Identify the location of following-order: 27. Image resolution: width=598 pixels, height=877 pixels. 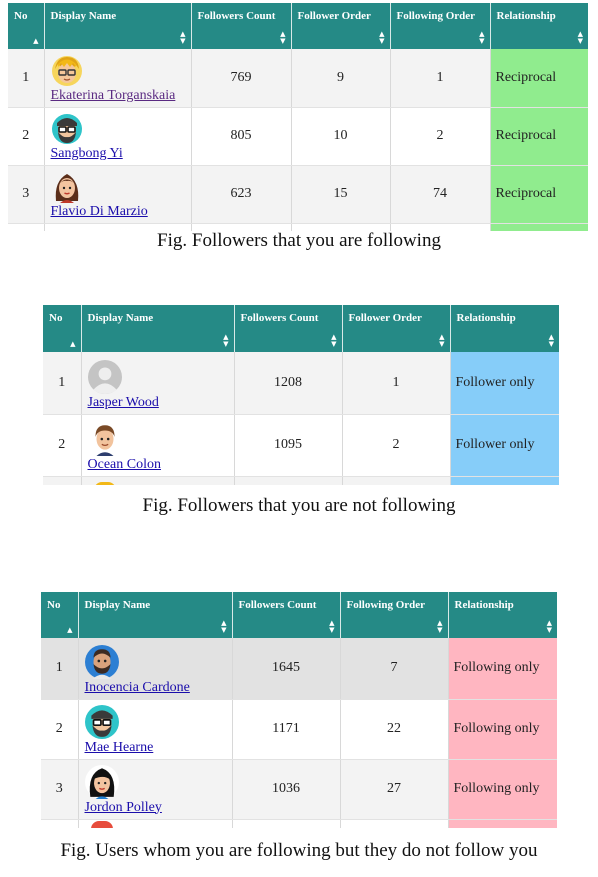
(394, 789).